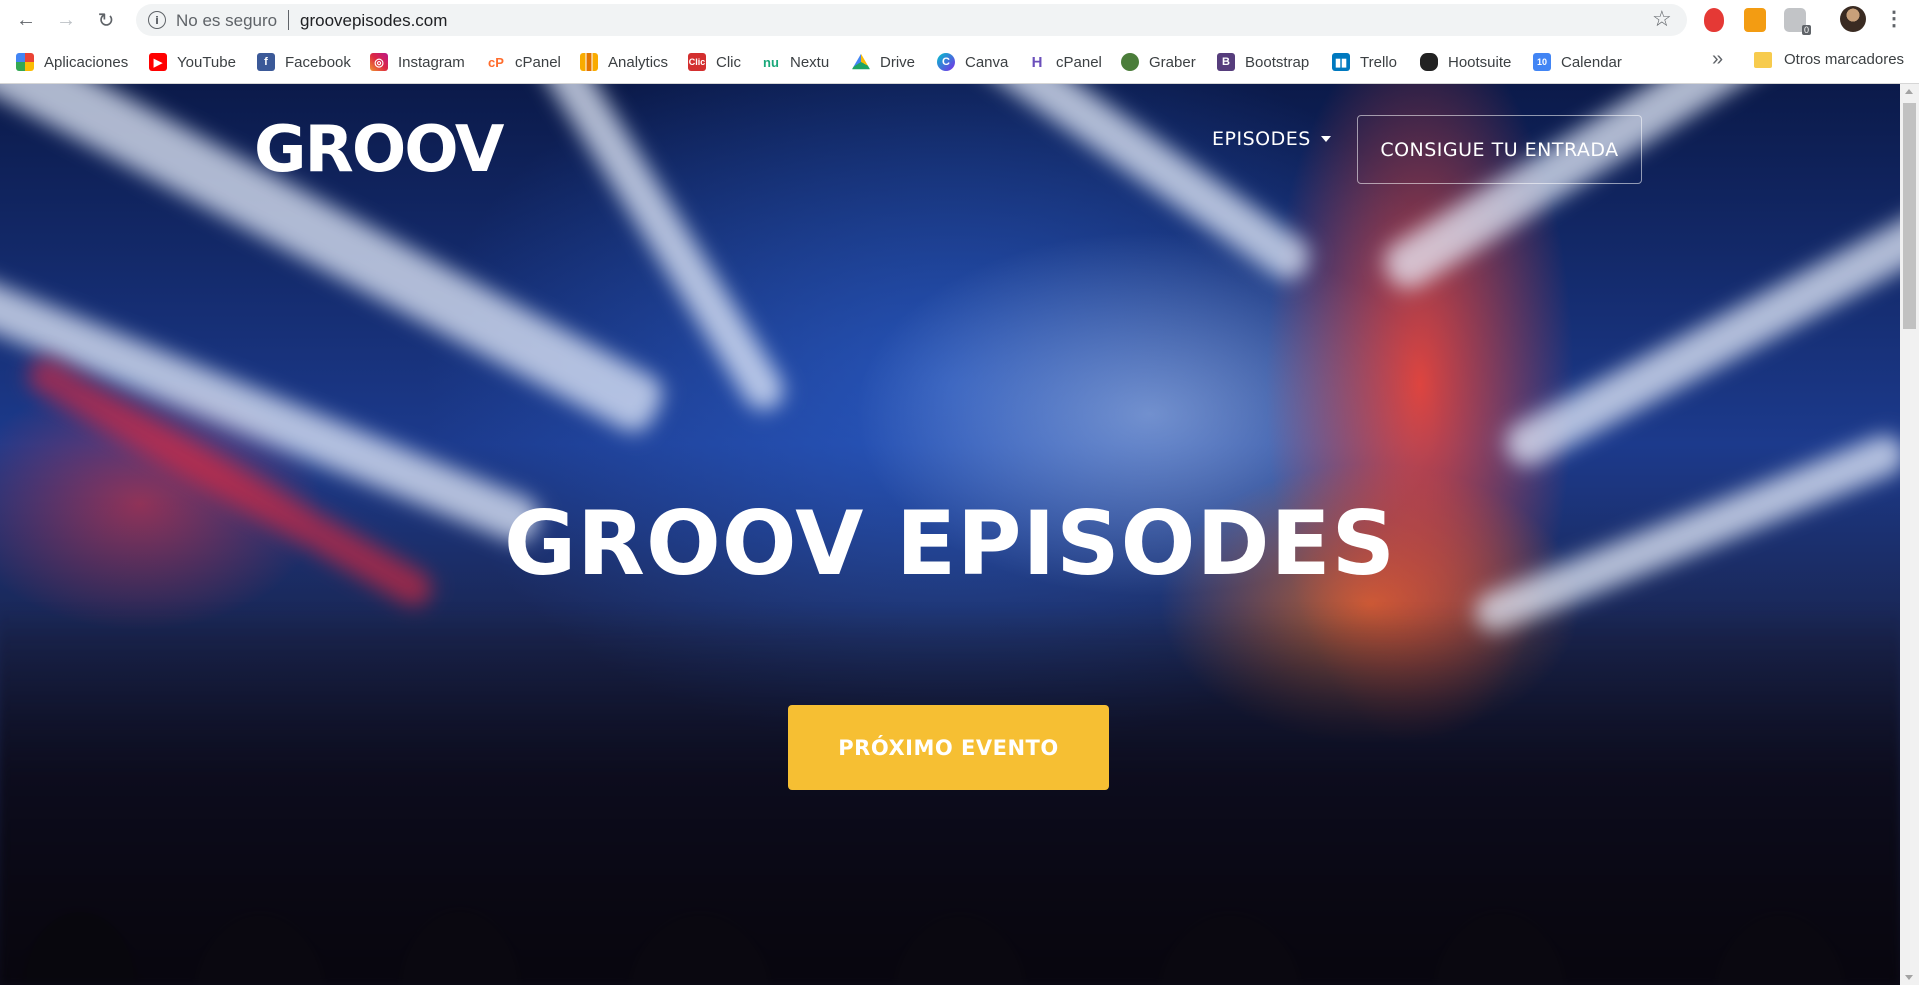 The image size is (1919, 985). Describe the element at coordinates (158, 62) in the screenshot. I see `youtube-icon: ▶` at that location.